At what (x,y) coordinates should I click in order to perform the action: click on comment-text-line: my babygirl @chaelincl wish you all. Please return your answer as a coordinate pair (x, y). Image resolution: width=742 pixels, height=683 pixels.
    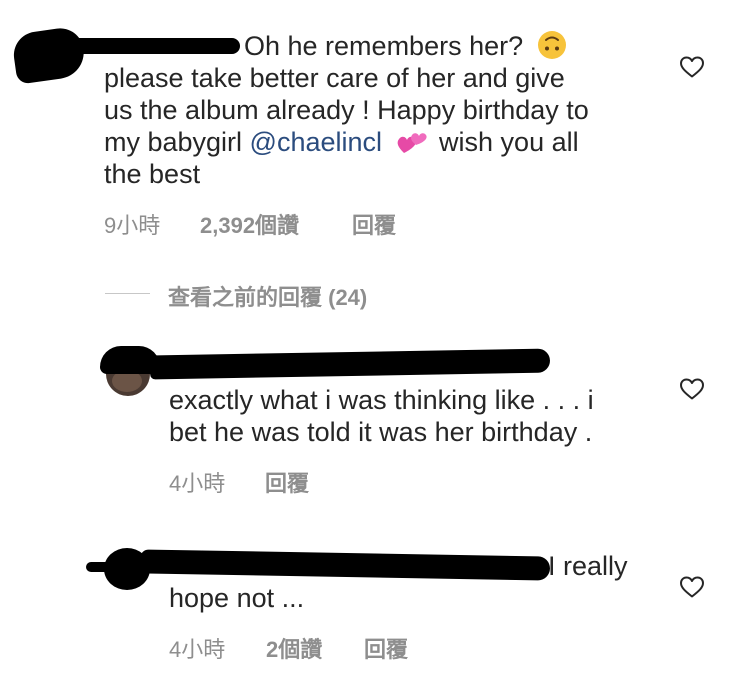
    Looking at the image, I should click on (341, 142).